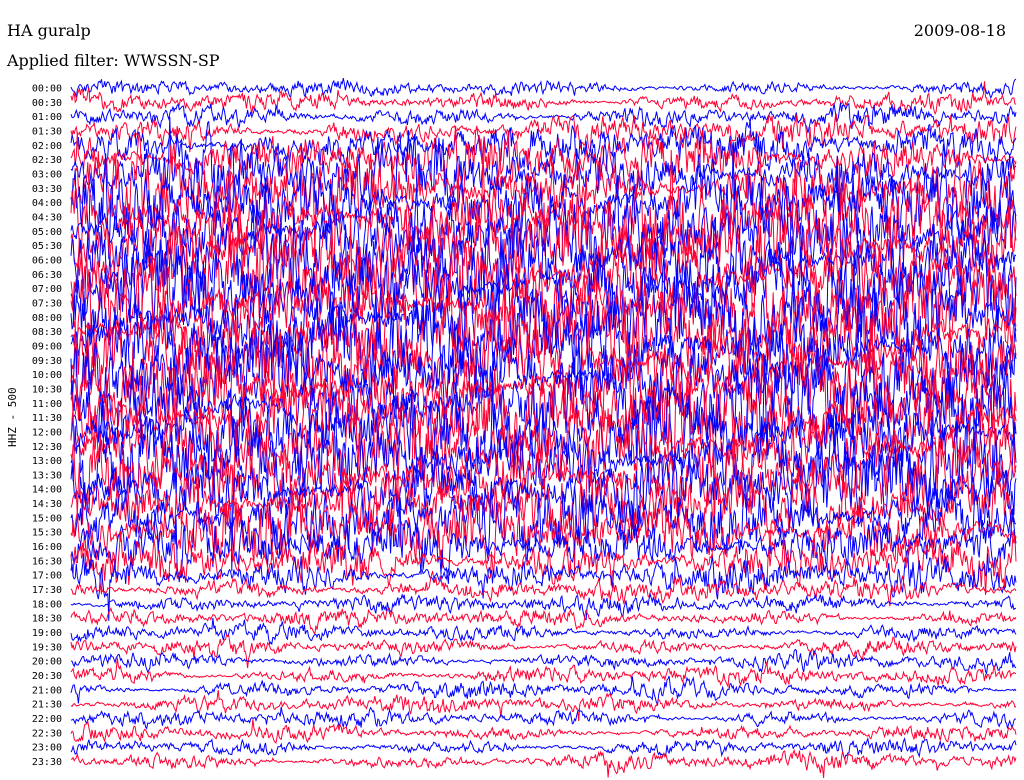  Describe the element at coordinates (47, 389) in the screenshot. I see `row-time-label: 10:30` at that location.